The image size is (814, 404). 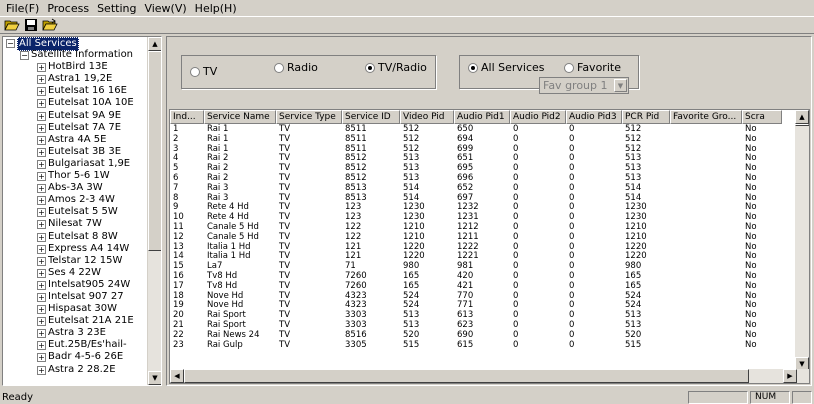 What do you see at coordinates (483, 129) in the screenshot?
I see `table-row: 1 Rai 1 TV 8511 512 650 0 0 512 No` at bounding box center [483, 129].